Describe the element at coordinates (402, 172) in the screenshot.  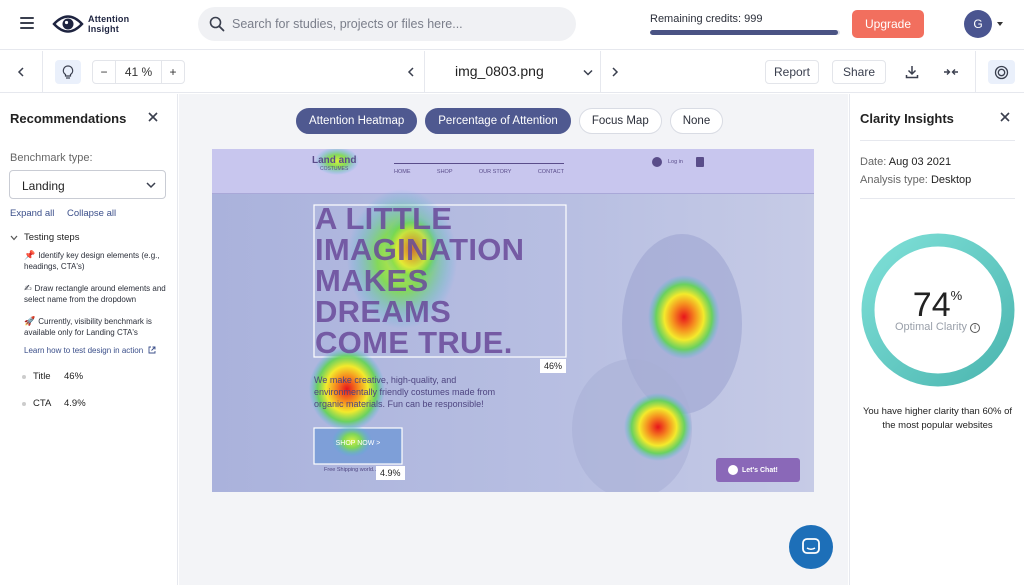
I see `site-nav-item: HOME` at that location.